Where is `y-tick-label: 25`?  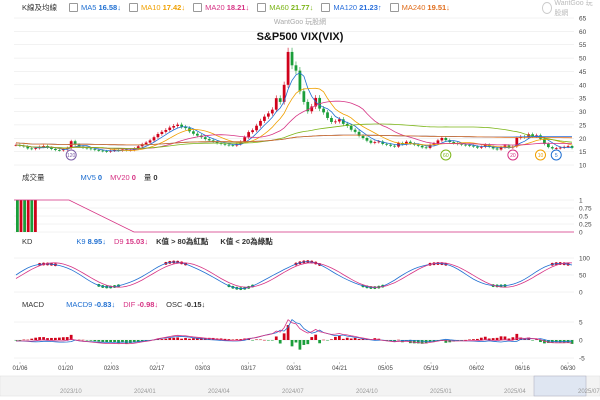 y-tick-label: 25 is located at coordinates (583, 125).